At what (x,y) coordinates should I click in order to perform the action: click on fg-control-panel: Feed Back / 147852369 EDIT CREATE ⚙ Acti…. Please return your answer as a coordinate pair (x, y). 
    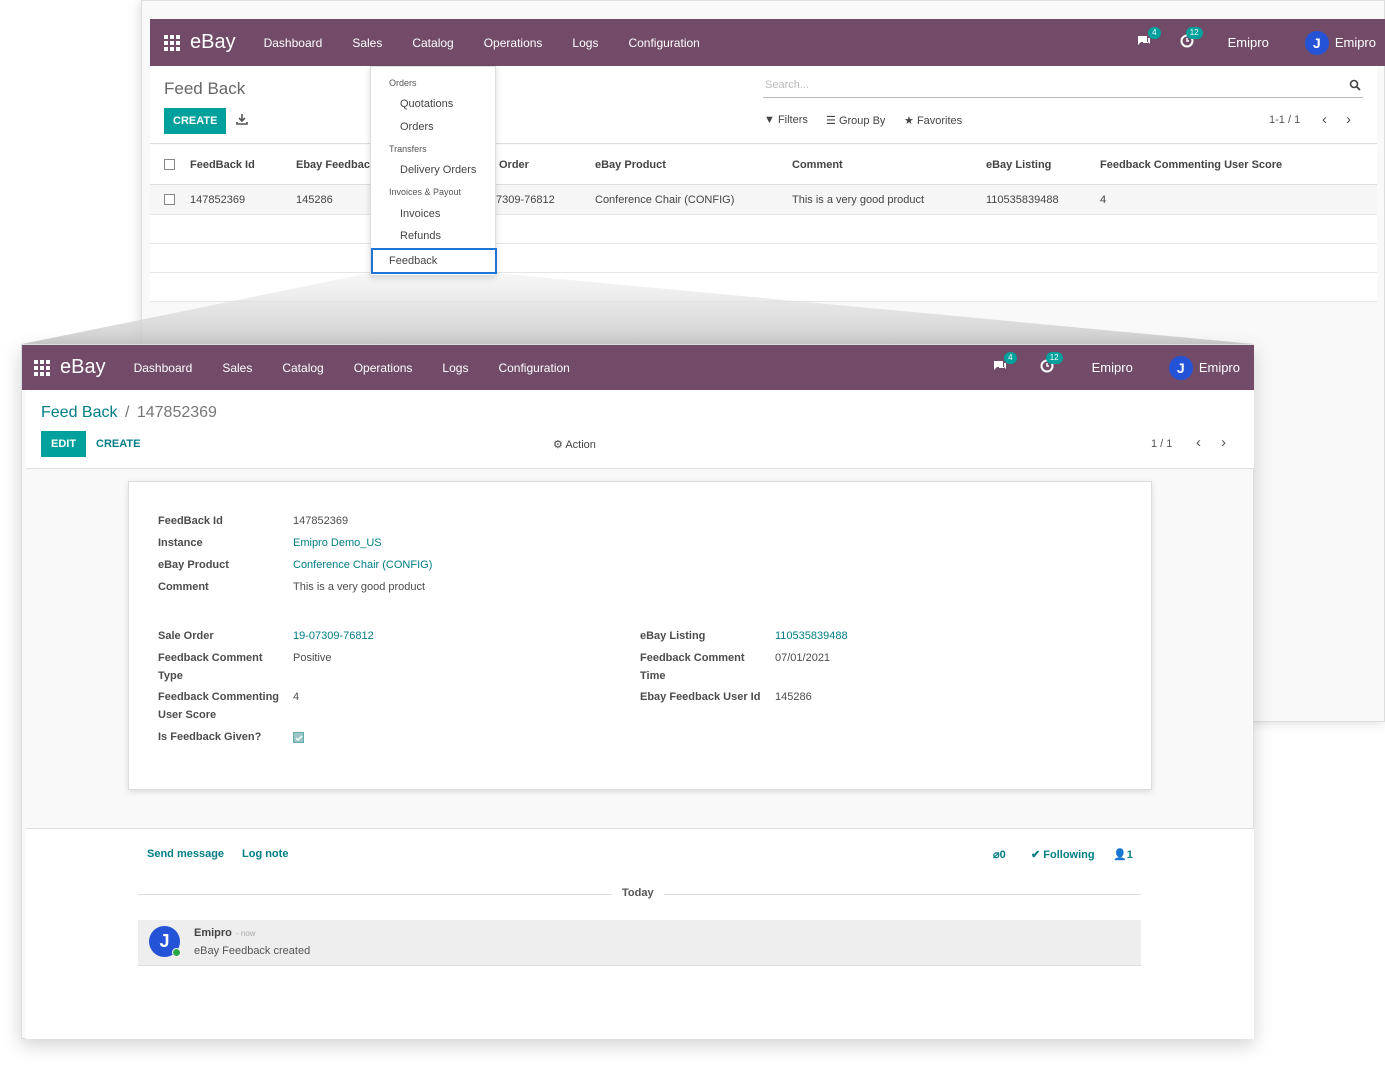
    Looking at the image, I should click on (640, 429).